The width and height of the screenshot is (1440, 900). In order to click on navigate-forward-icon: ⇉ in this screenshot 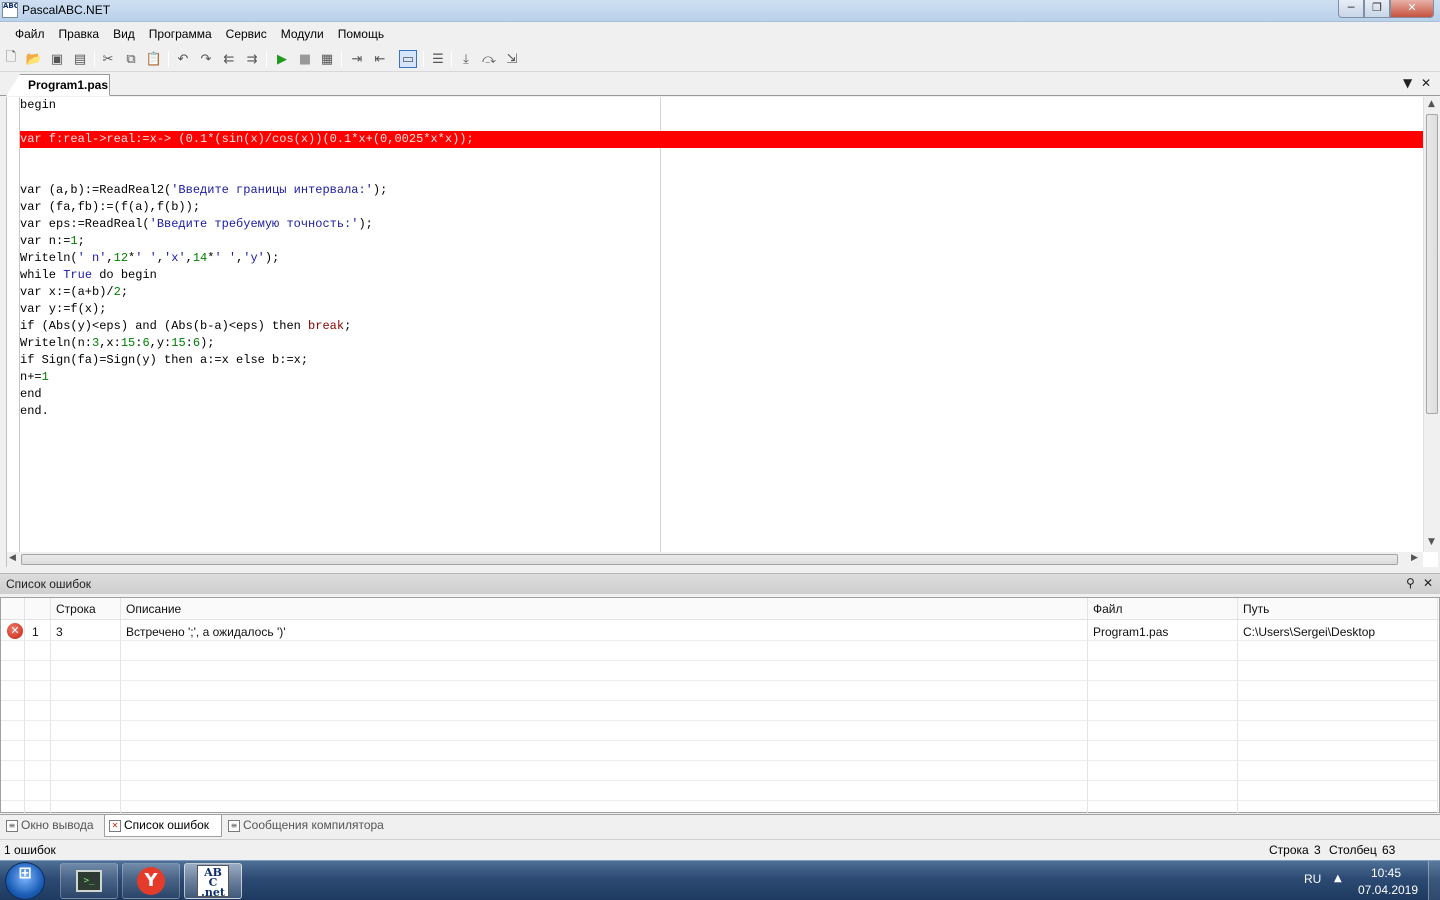, I will do `click(252, 59)`.